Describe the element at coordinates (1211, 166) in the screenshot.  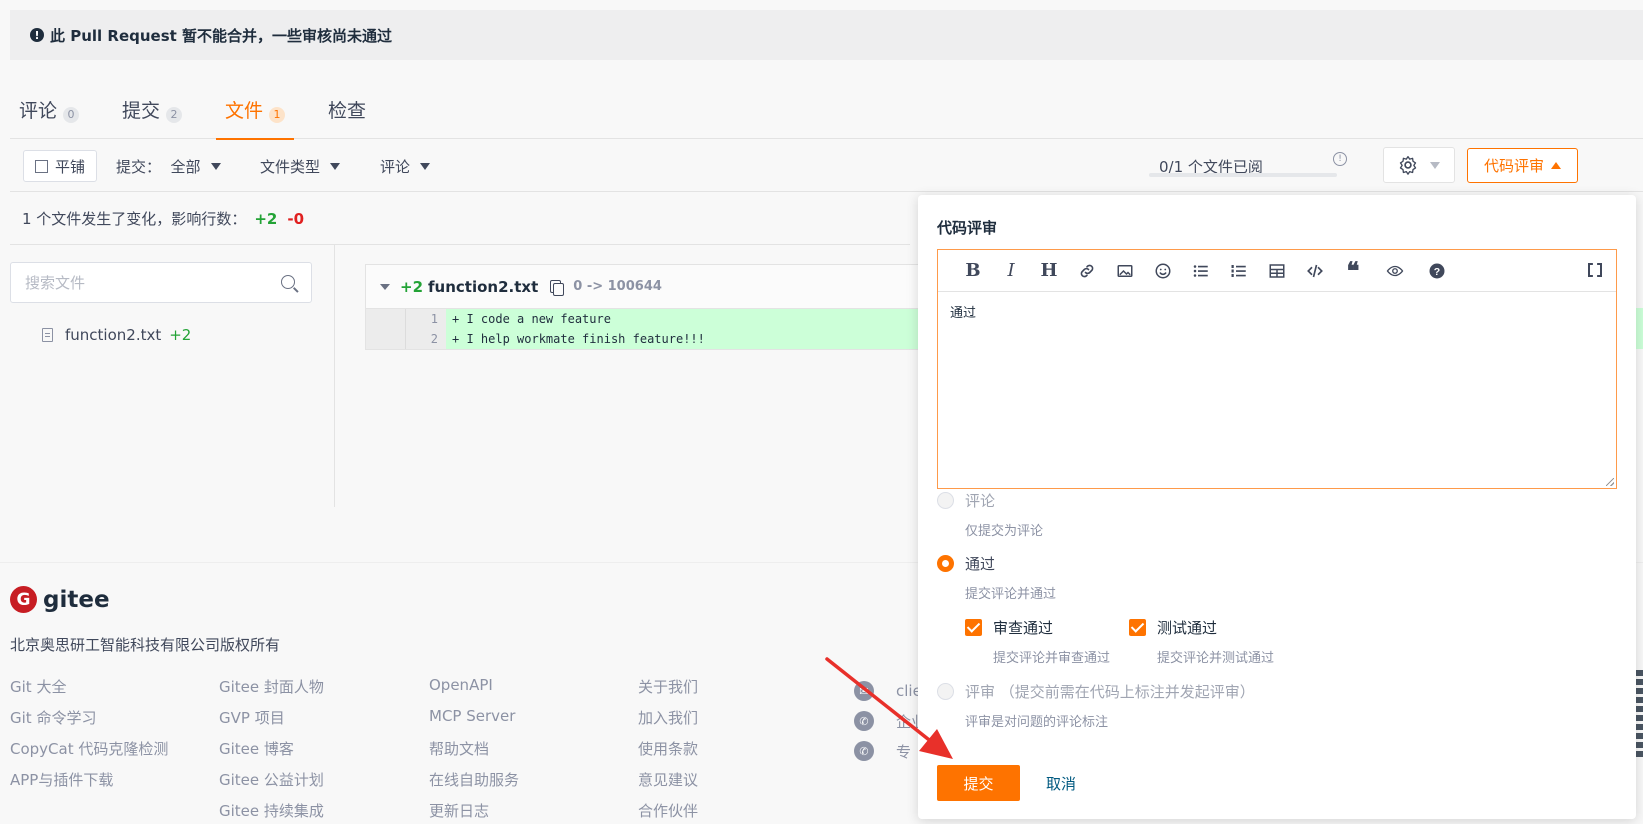
I see `review-progress-text: 0/1 个文件已阅` at that location.